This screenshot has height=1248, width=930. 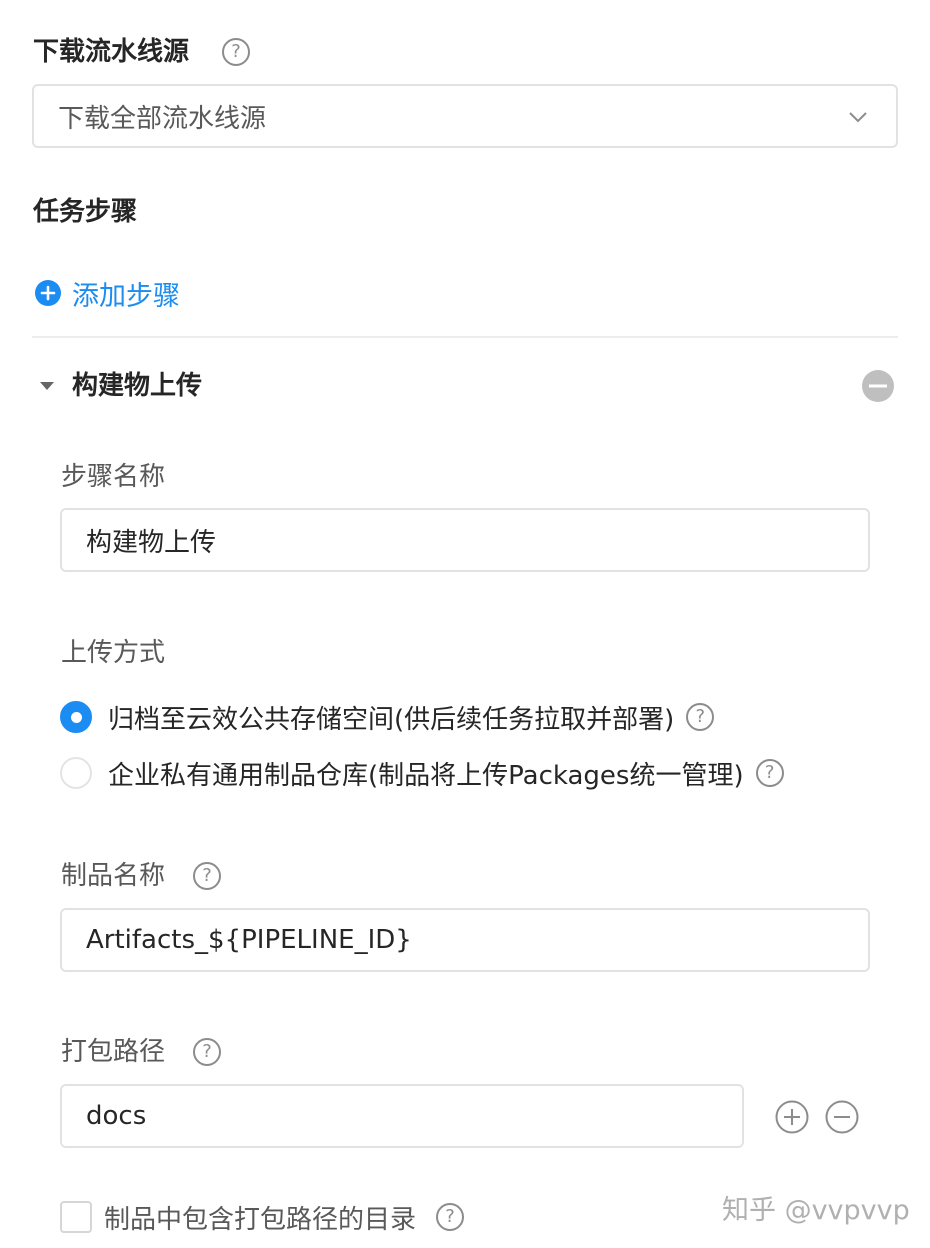 I want to click on artifact-name-value: Artifacts_${PIPELINE_ID}, so click(x=249, y=940).